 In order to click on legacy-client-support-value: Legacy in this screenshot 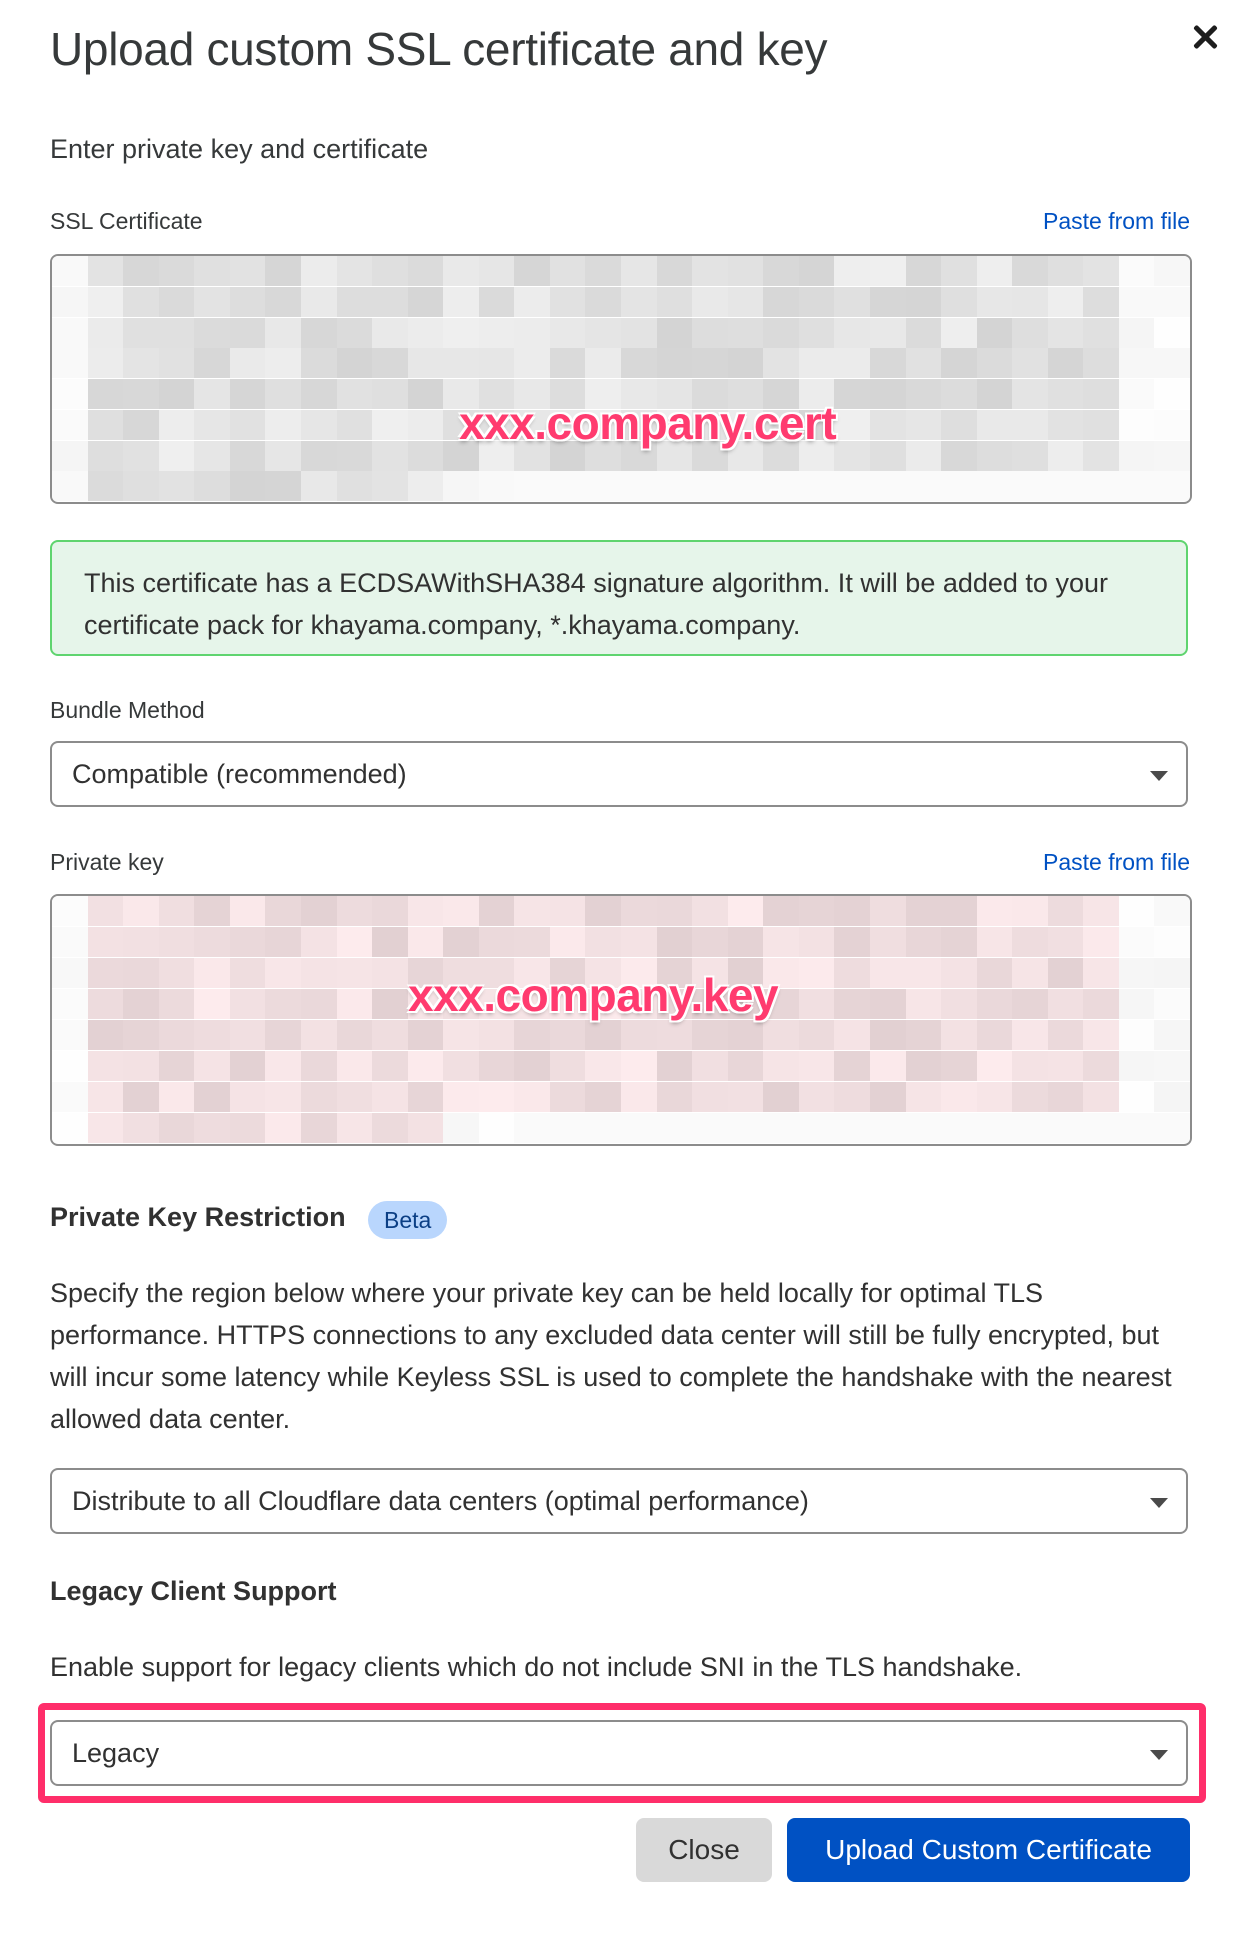, I will do `click(116, 1753)`.